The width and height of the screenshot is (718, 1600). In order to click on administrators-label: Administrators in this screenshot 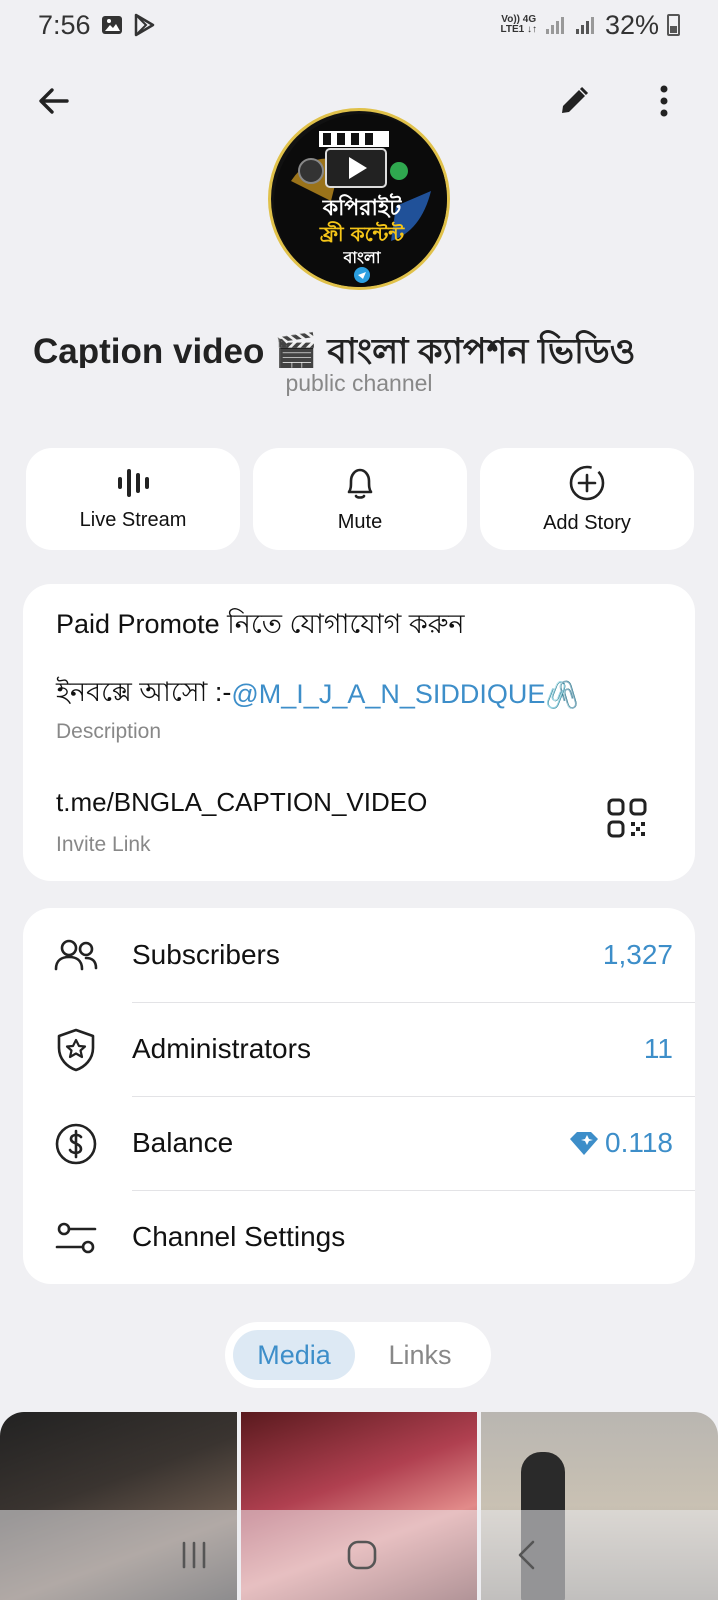, I will do `click(221, 1048)`.